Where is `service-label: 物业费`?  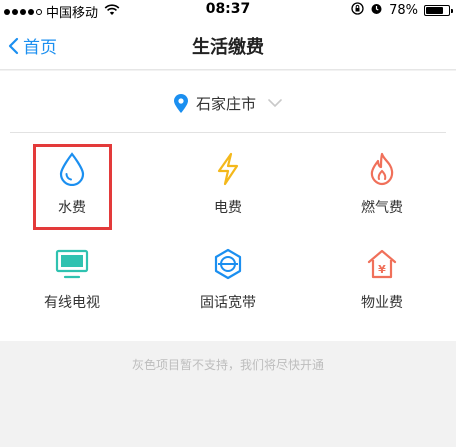 service-label: 物业费 is located at coordinates (382, 303).